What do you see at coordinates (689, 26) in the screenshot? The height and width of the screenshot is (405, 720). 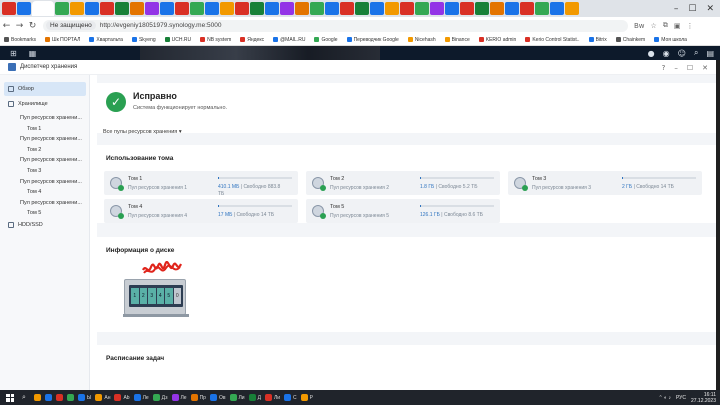 I see `menu-icon: ⋮` at bounding box center [689, 26].